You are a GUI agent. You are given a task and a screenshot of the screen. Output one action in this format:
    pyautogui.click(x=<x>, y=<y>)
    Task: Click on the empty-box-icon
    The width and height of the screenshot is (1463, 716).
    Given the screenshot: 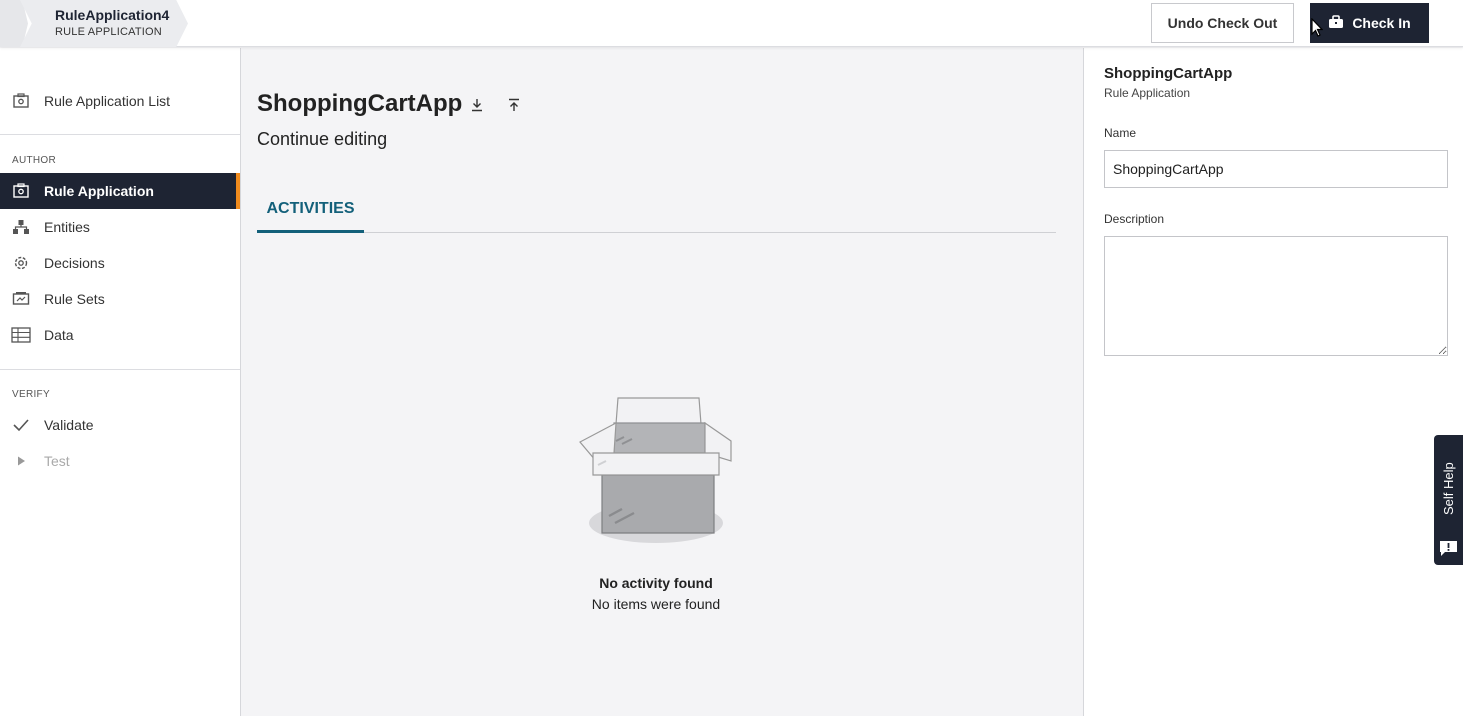 What is the action you would take?
    pyautogui.click(x=655, y=470)
    